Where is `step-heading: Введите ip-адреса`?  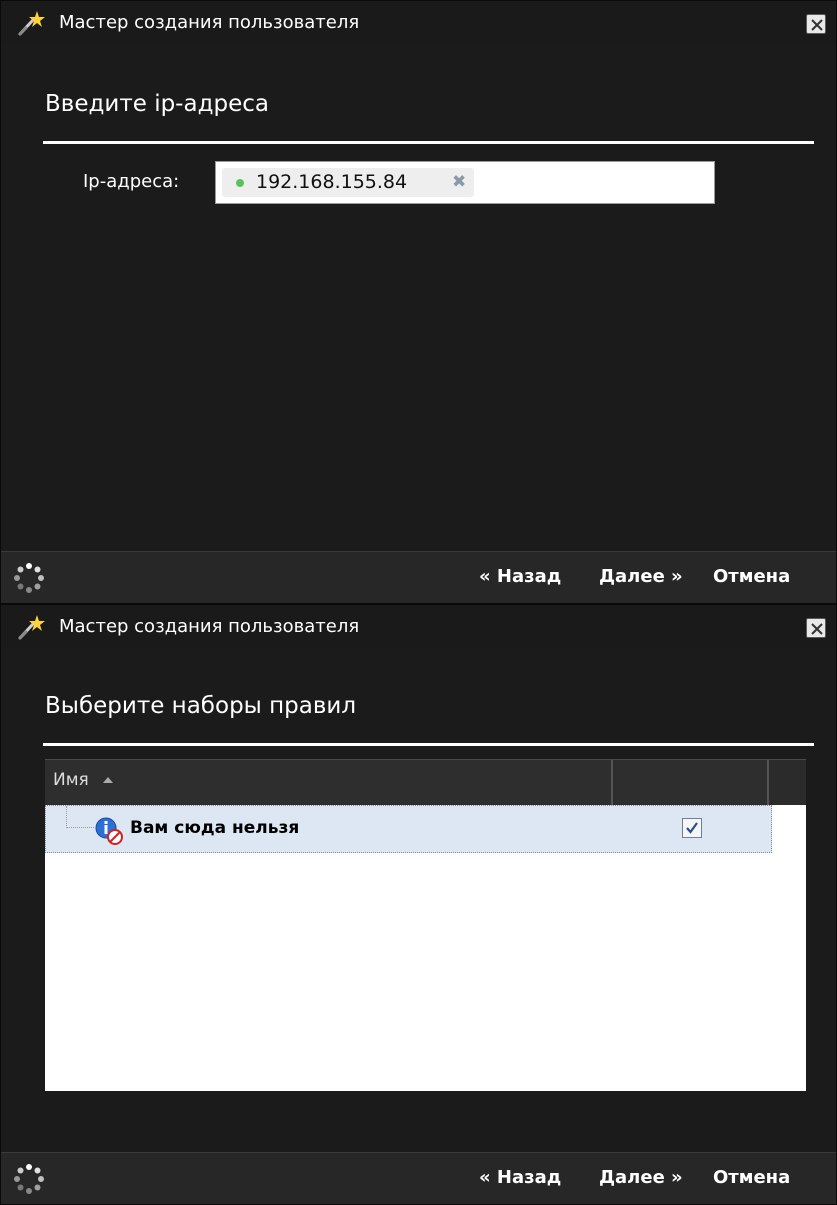 step-heading: Введите ip-адреса is located at coordinates (157, 104).